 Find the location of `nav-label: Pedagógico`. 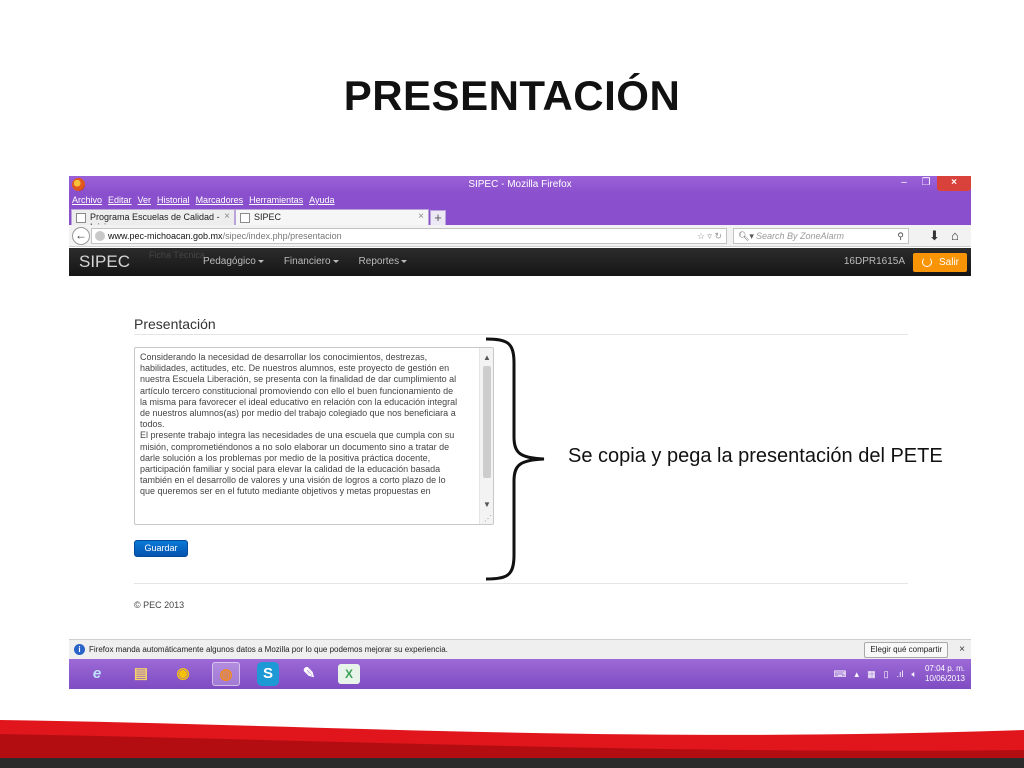

nav-label: Pedagógico is located at coordinates (229, 261).